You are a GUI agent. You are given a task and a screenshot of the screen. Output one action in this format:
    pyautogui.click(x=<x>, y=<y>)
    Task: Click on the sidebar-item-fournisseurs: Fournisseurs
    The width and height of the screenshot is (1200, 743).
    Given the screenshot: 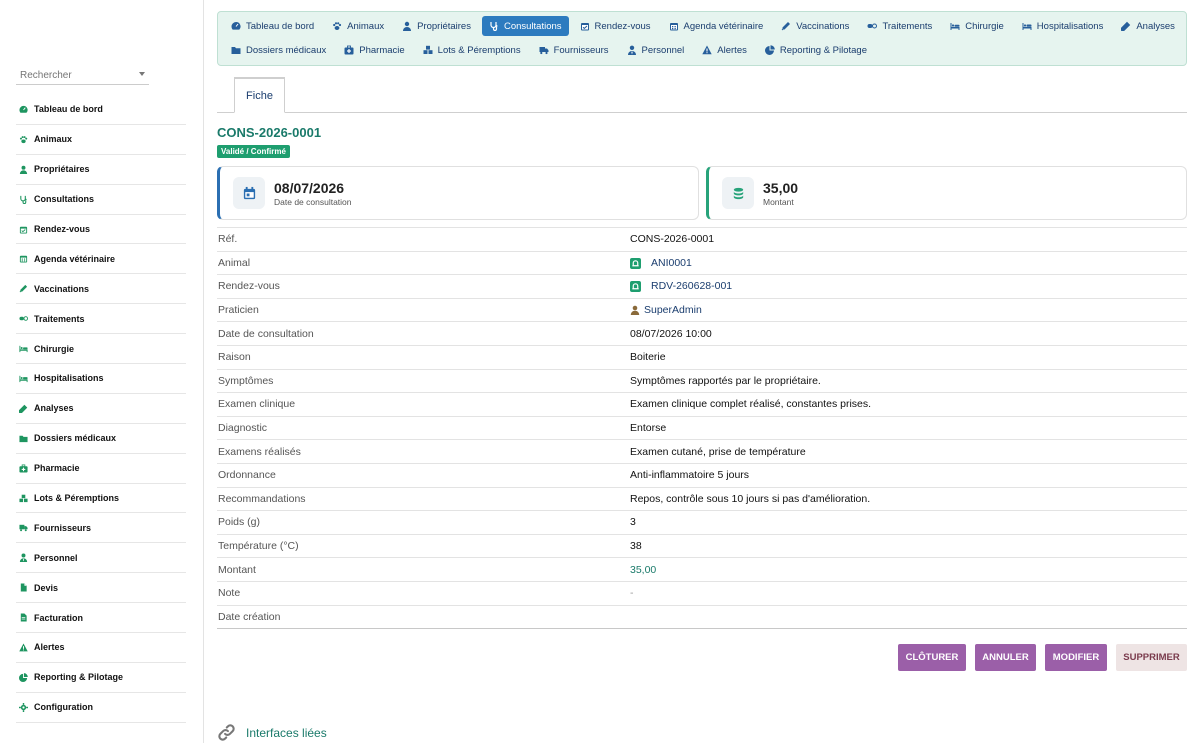 What is the action you would take?
    pyautogui.click(x=101, y=528)
    